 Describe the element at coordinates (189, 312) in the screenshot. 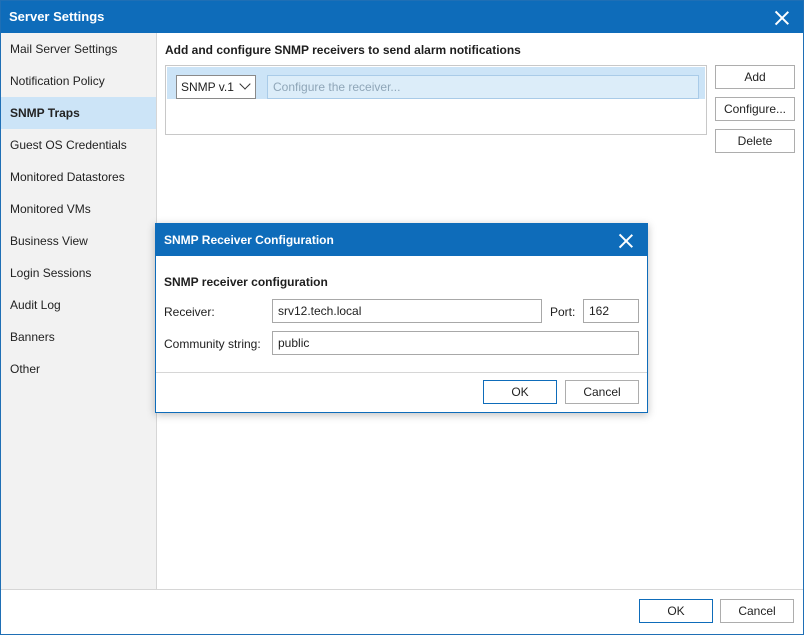

I see `receiver-label: Receiver:` at that location.